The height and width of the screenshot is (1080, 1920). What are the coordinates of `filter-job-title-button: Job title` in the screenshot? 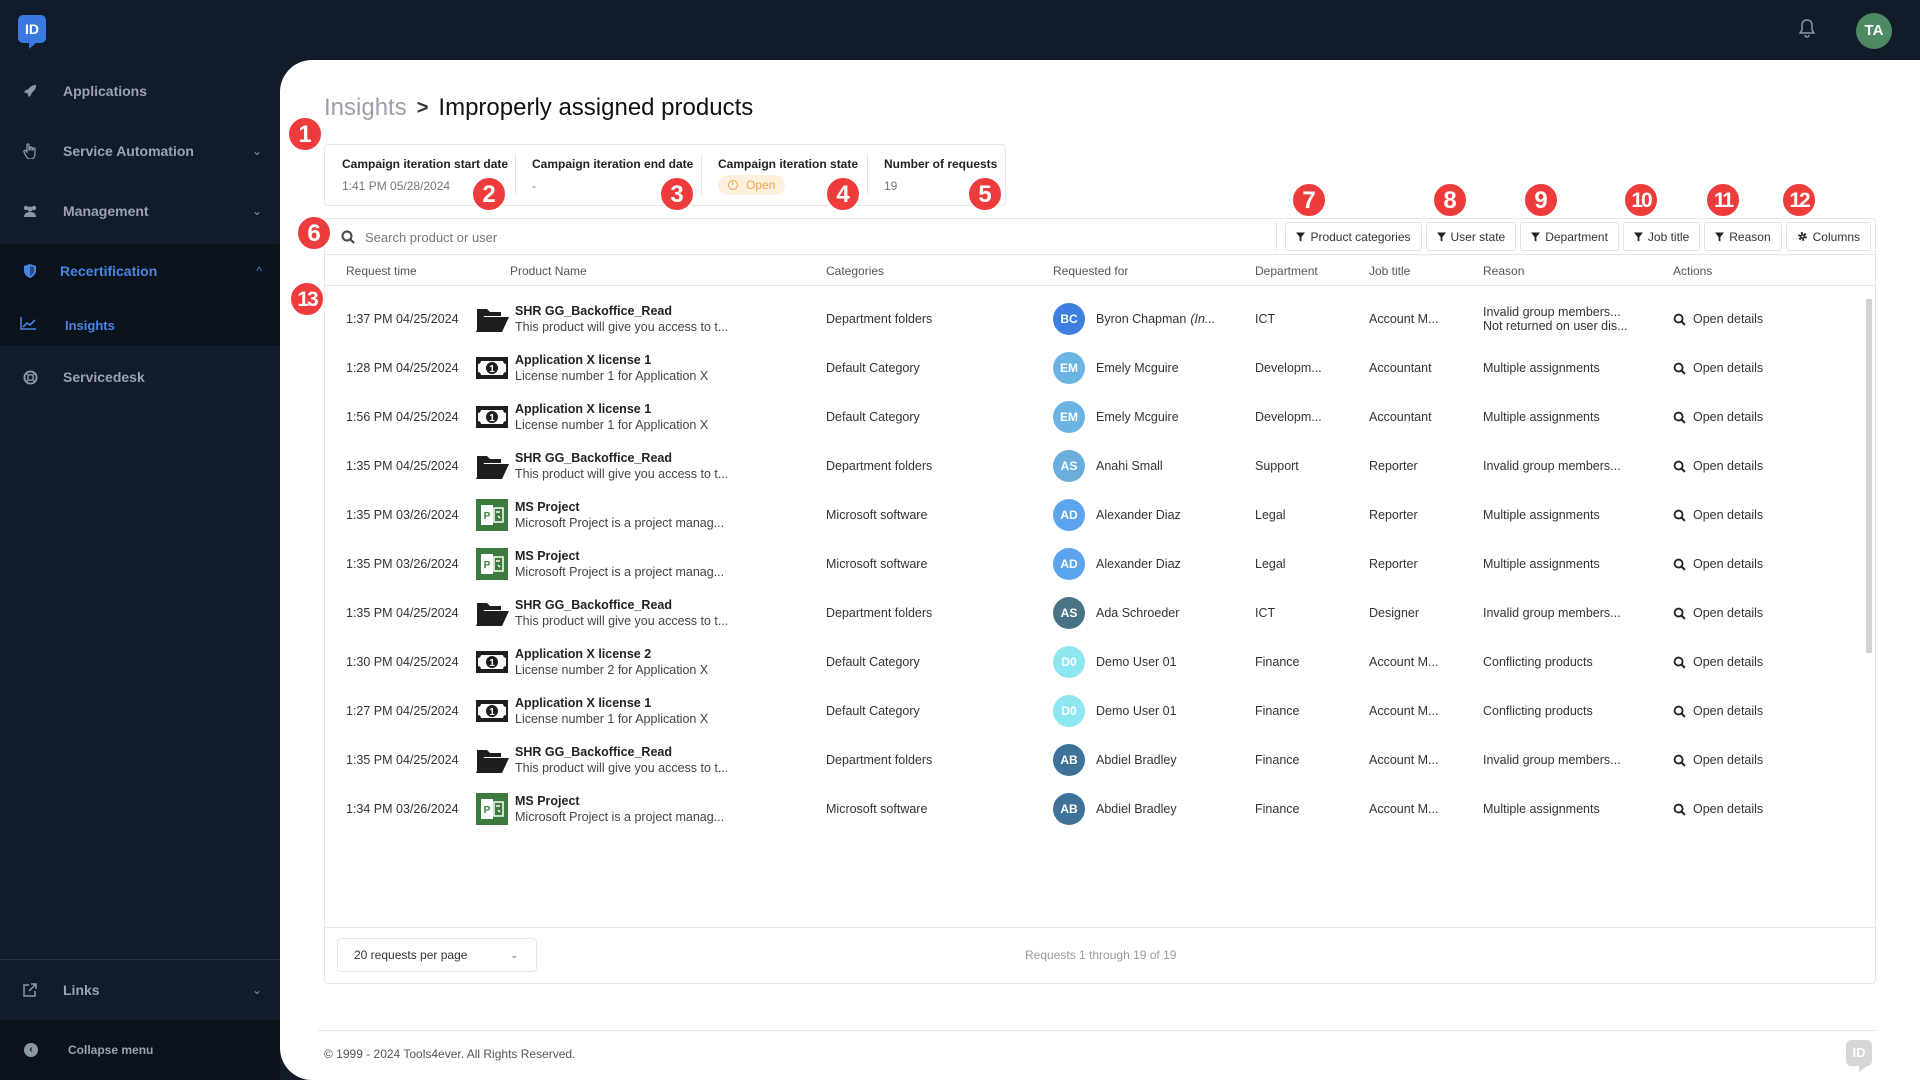 It's located at (1661, 236).